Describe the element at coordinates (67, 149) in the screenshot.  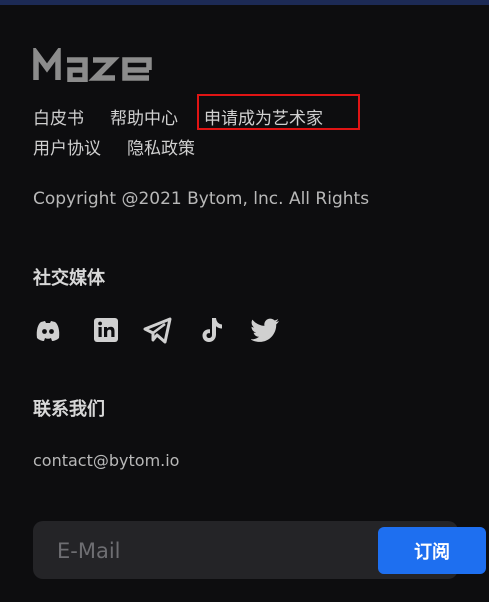
I see `user-agreement-link: 用户协议` at that location.